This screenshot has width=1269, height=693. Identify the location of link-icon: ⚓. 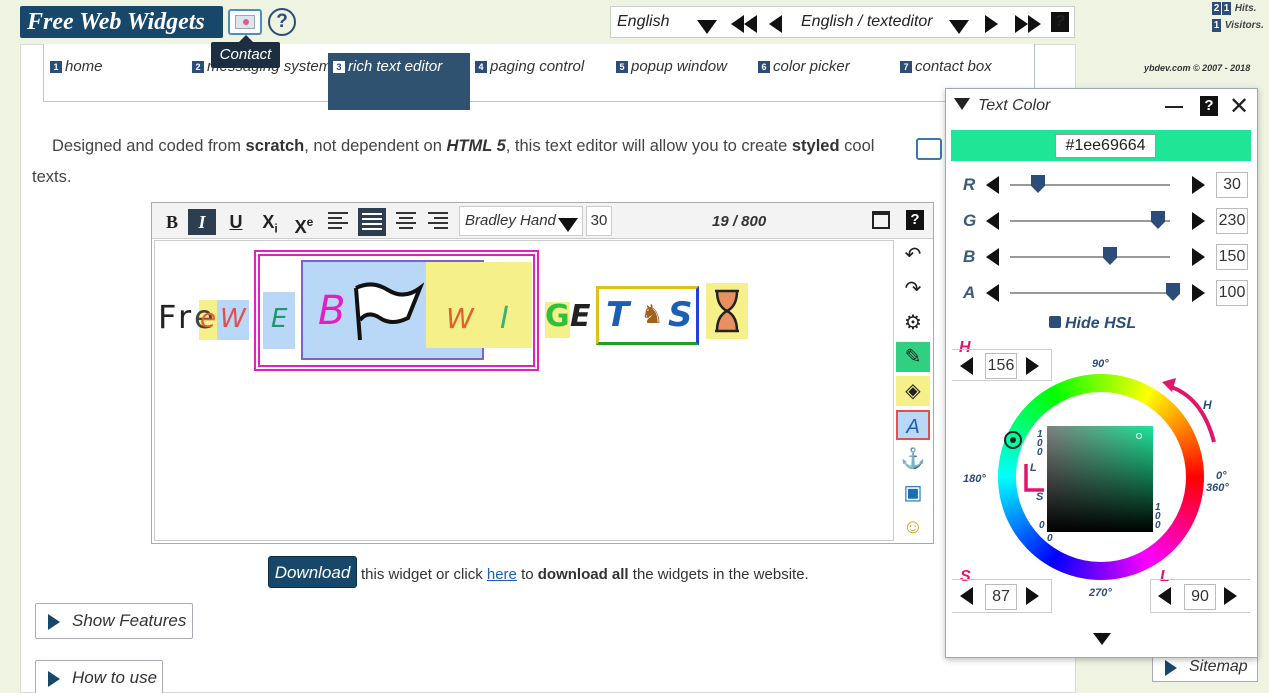
(913, 459).